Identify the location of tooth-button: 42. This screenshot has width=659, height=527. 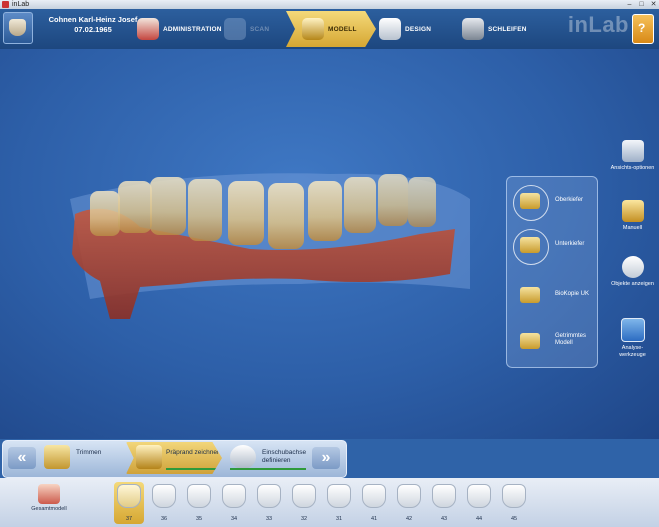
(409, 502).